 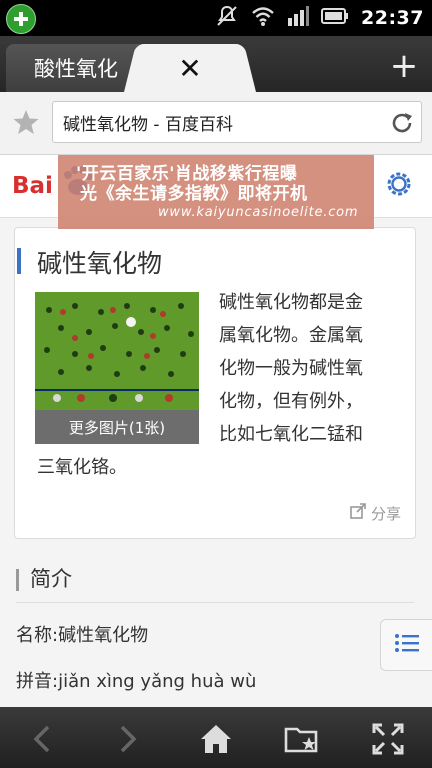 What do you see at coordinates (258, 212) in the screenshot?
I see `watermark-url: www.kaiyuncasinoelite.com` at bounding box center [258, 212].